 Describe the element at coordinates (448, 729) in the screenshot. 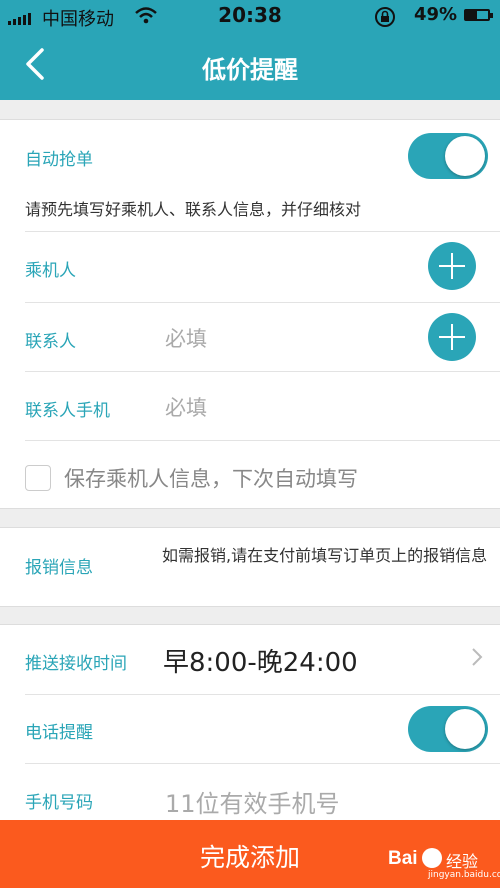

I see `phone-reminder-toggle` at that location.